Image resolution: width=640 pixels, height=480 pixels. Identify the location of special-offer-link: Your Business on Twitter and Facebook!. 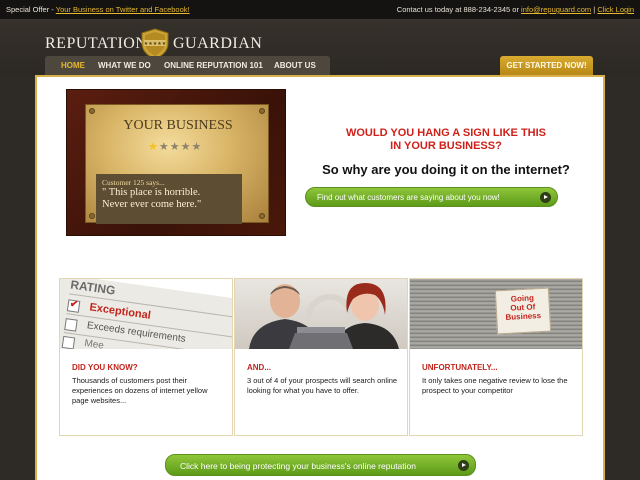
(123, 9).